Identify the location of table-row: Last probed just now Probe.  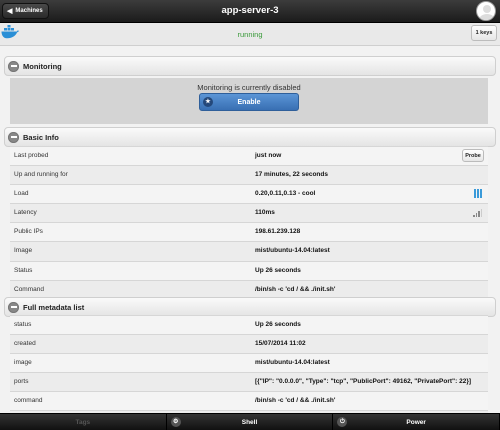
(249, 157).